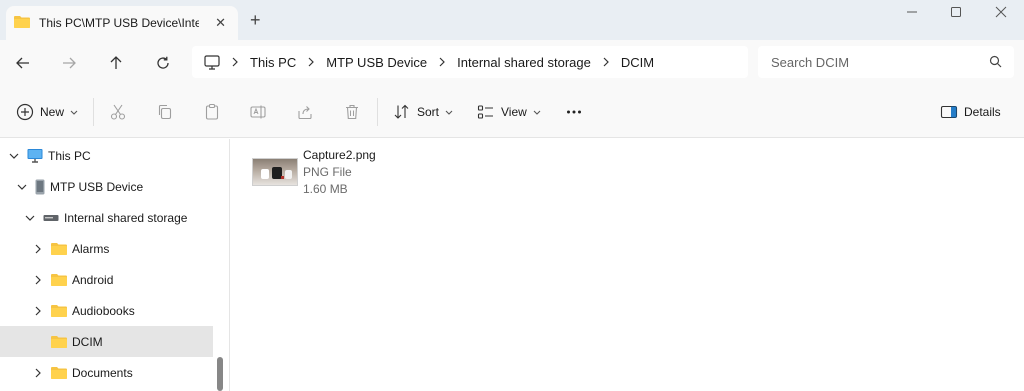 The width and height of the screenshot is (1024, 391). I want to click on sort-icon, so click(402, 112).